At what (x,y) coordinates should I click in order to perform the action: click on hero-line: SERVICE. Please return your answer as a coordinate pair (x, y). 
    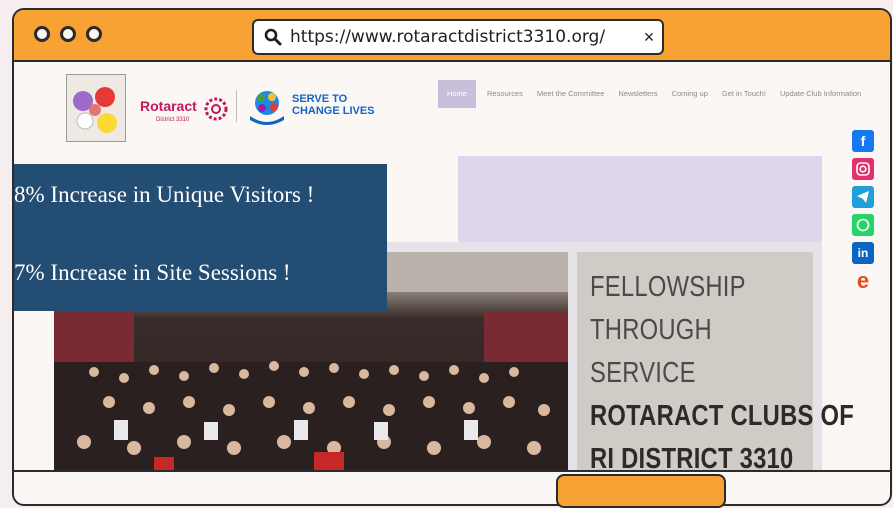
    Looking at the image, I should click on (643, 373).